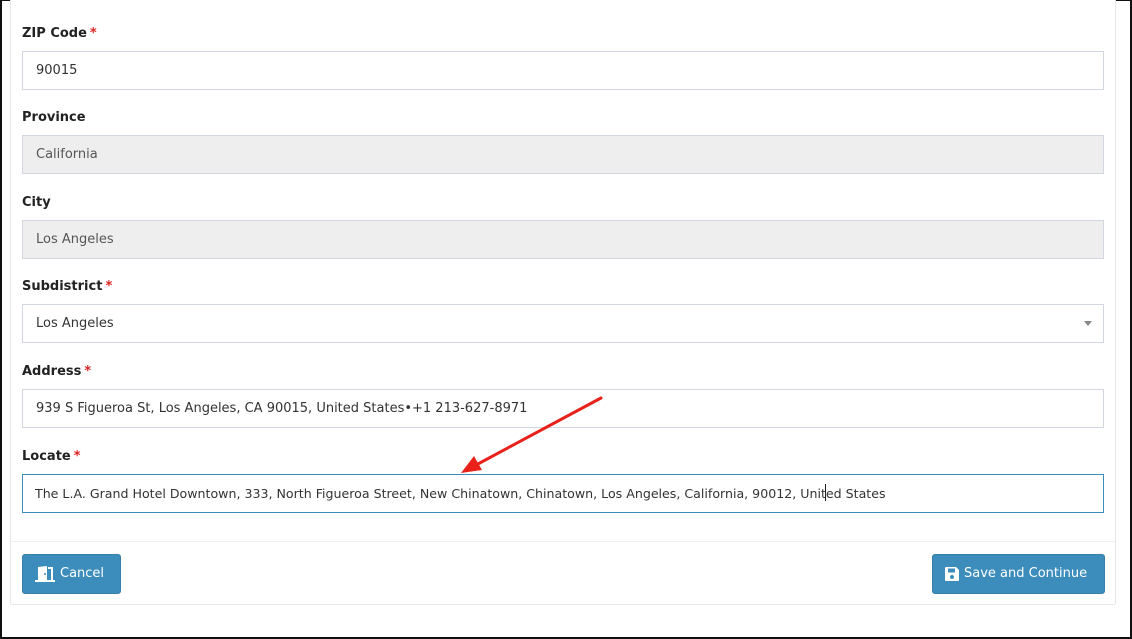 The width and height of the screenshot is (1132, 639). Describe the element at coordinates (563, 323) in the screenshot. I see `subdistrict-select: Los Angeles` at that location.